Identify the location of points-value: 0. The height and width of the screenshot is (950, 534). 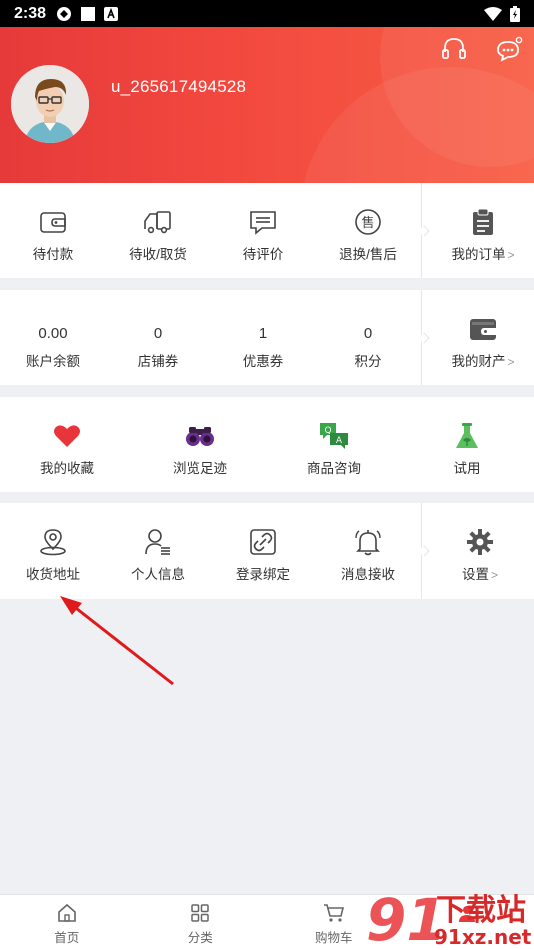
(368, 333).